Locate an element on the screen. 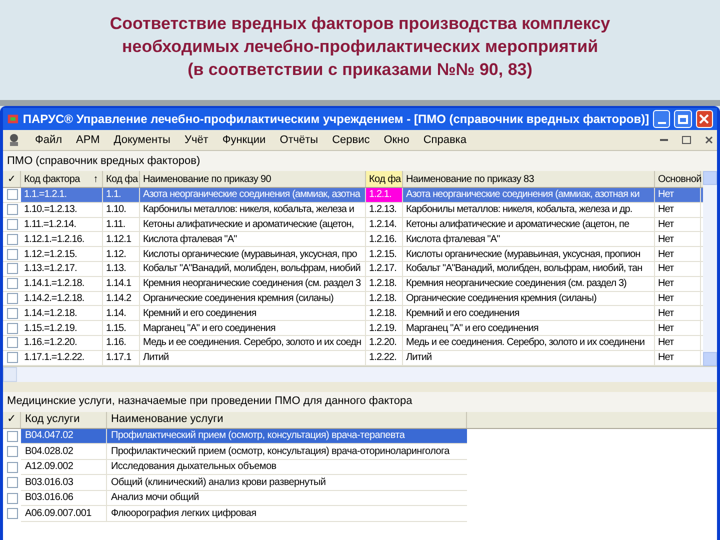 The width and height of the screenshot is (720, 540). app-menu-icon is located at coordinates (14, 140).